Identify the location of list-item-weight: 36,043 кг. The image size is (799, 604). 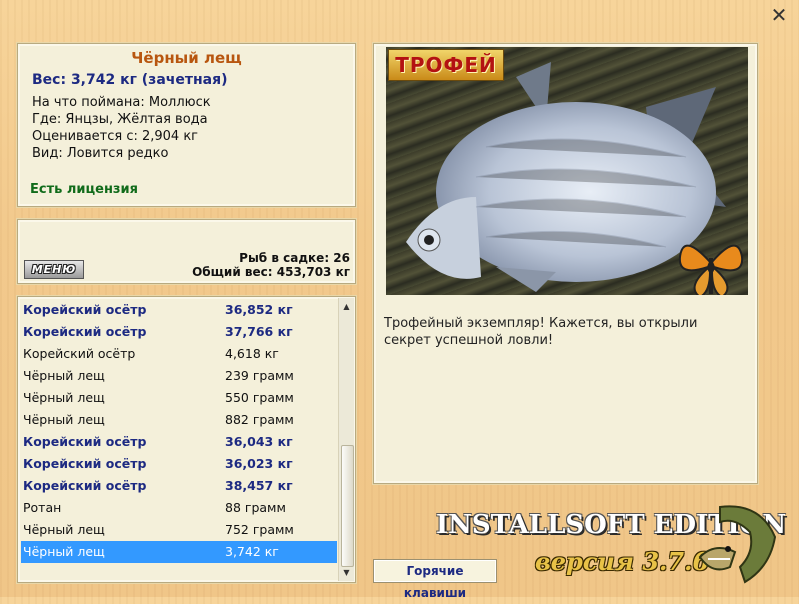
(259, 441).